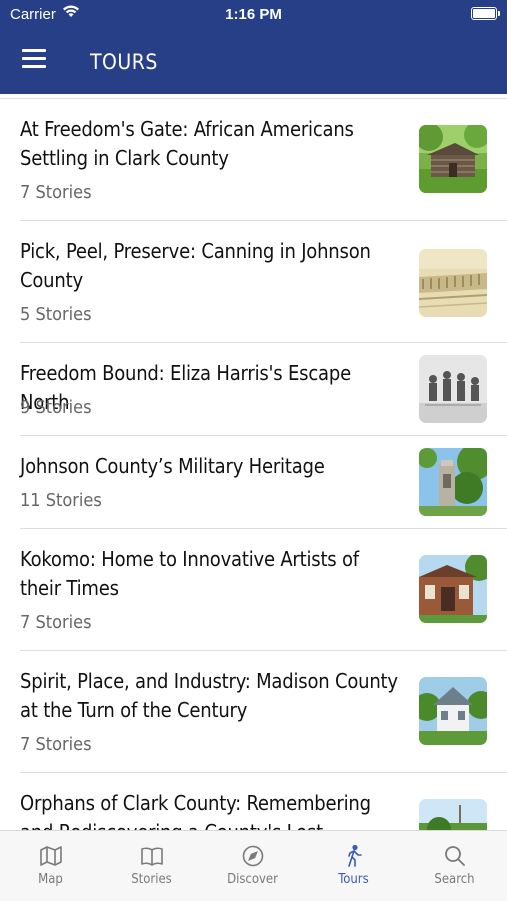 Image resolution: width=507 pixels, height=901 pixels. Describe the element at coordinates (172, 466) in the screenshot. I see `tour-title: Johnson County’s Military Heritage` at that location.